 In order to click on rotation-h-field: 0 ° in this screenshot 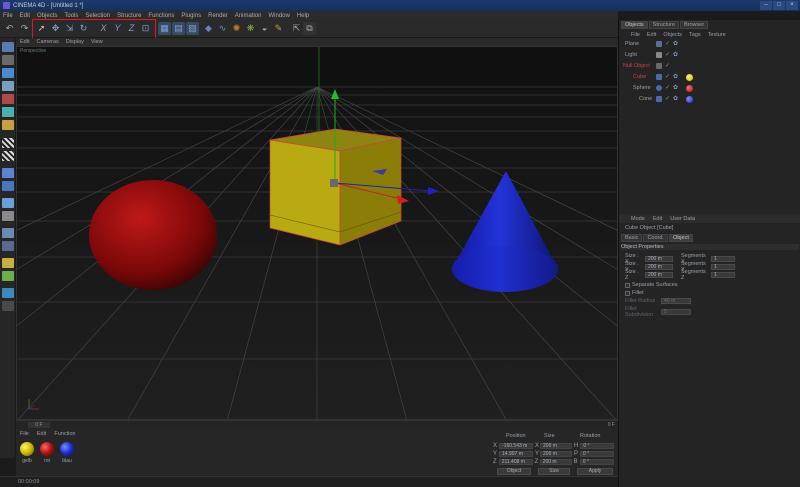, I will do `click(597, 446)`.